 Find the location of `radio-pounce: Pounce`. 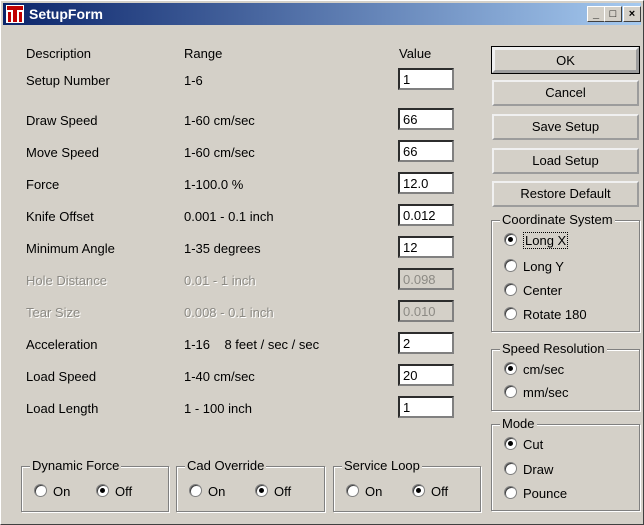

radio-pounce: Pounce is located at coordinates (535, 493).